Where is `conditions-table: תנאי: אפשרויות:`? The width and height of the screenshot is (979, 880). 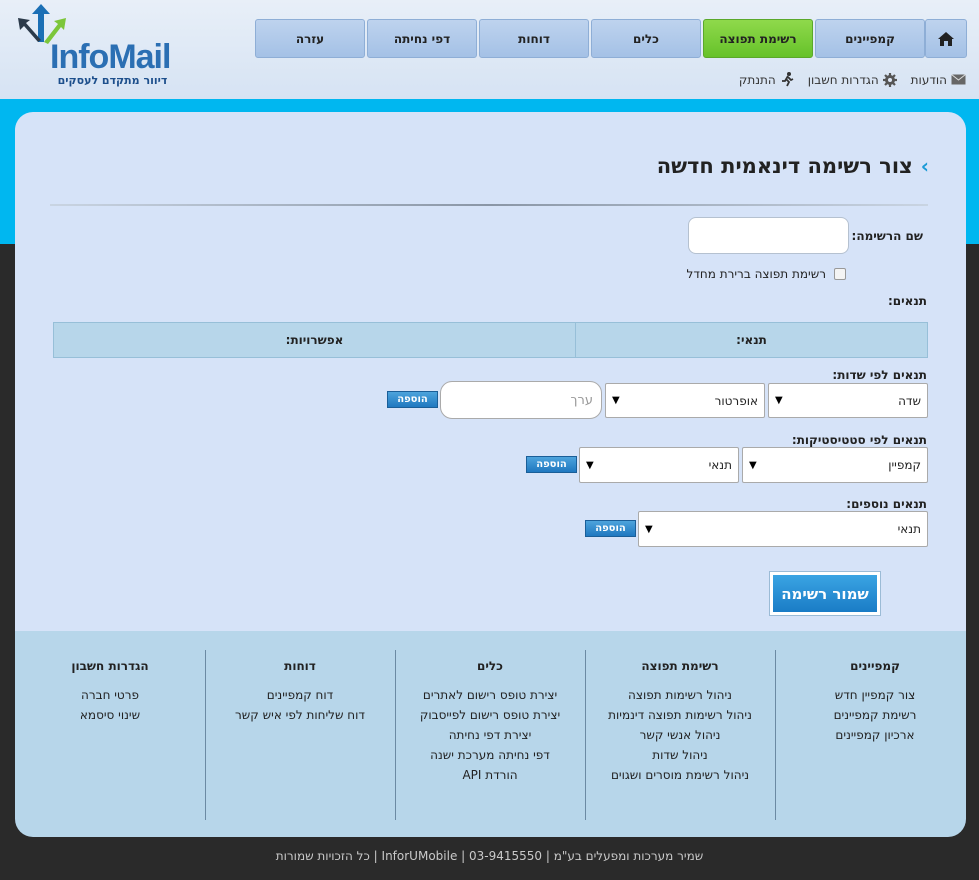 conditions-table: תנאי: אפשרויות: is located at coordinates (490, 340).